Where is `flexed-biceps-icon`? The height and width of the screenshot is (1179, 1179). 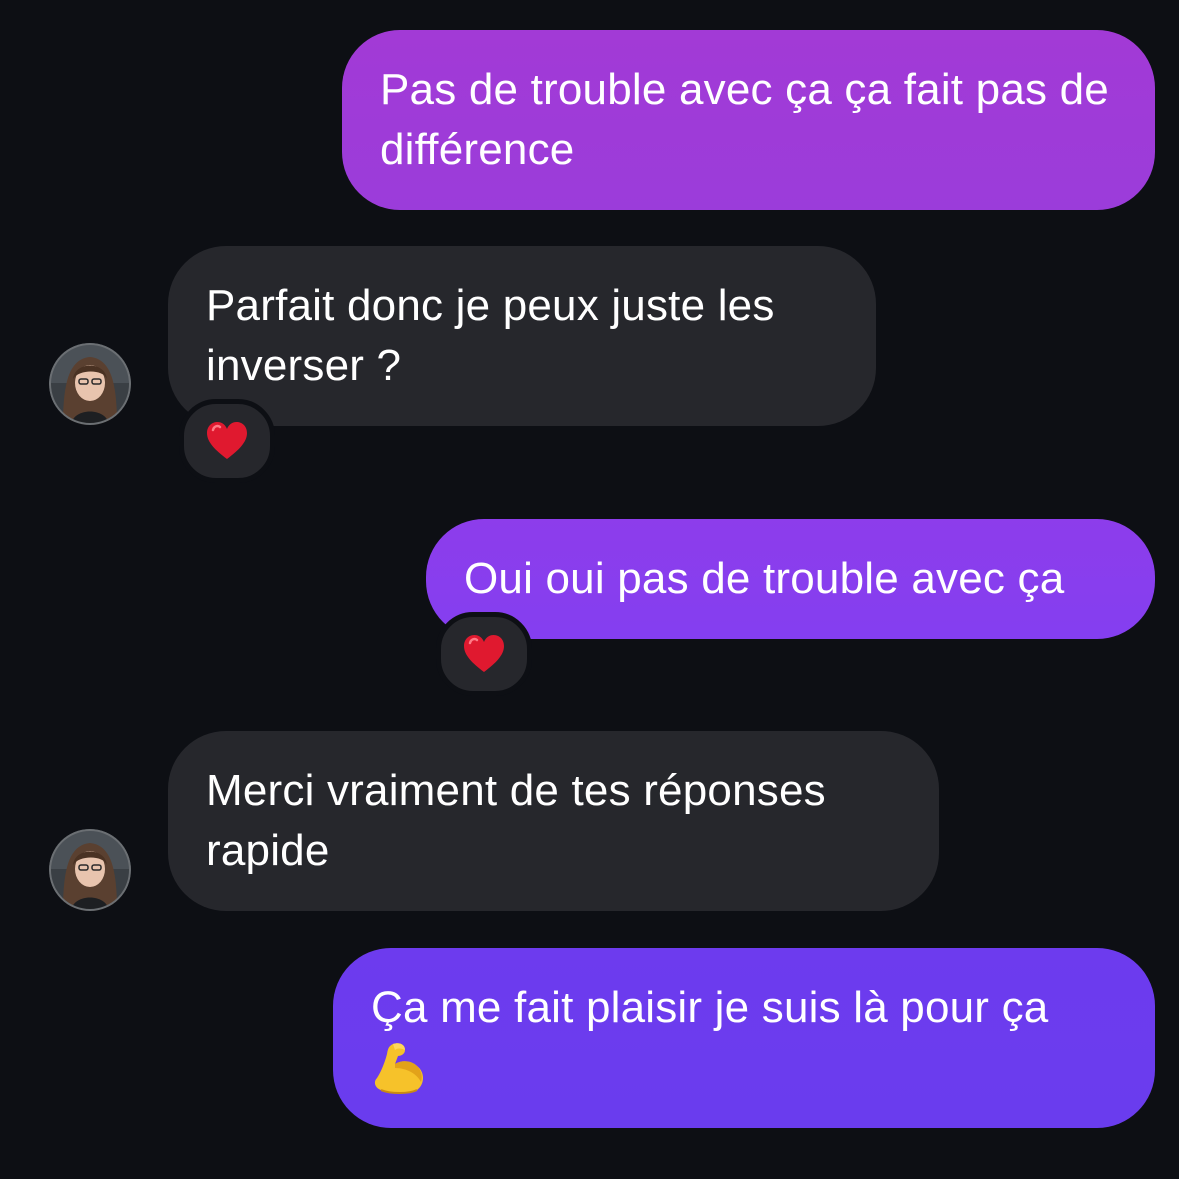
flexed-biceps-icon is located at coordinates (400, 1075).